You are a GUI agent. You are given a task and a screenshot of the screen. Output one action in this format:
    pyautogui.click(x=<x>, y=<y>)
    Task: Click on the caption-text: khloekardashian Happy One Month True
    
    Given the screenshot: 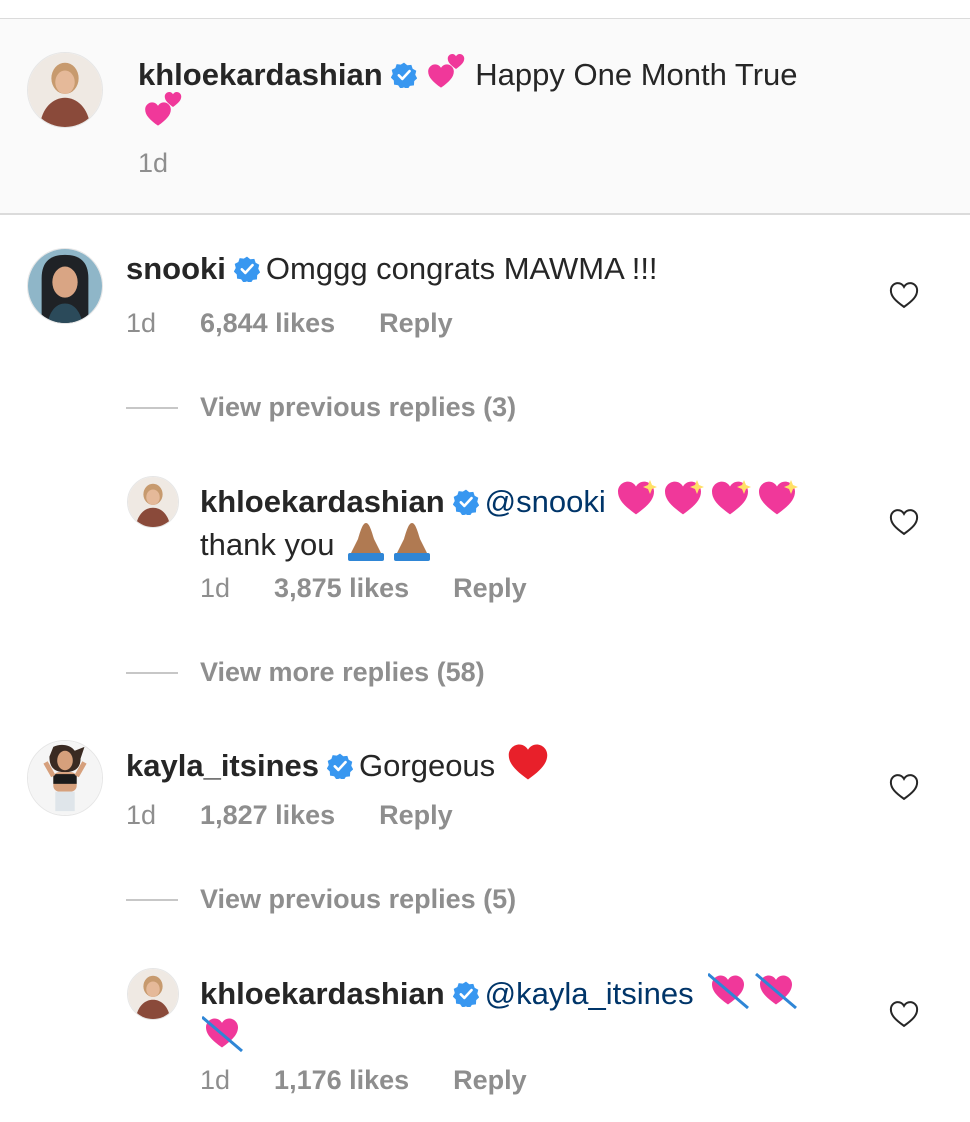 What is the action you would take?
    pyautogui.click(x=518, y=73)
    